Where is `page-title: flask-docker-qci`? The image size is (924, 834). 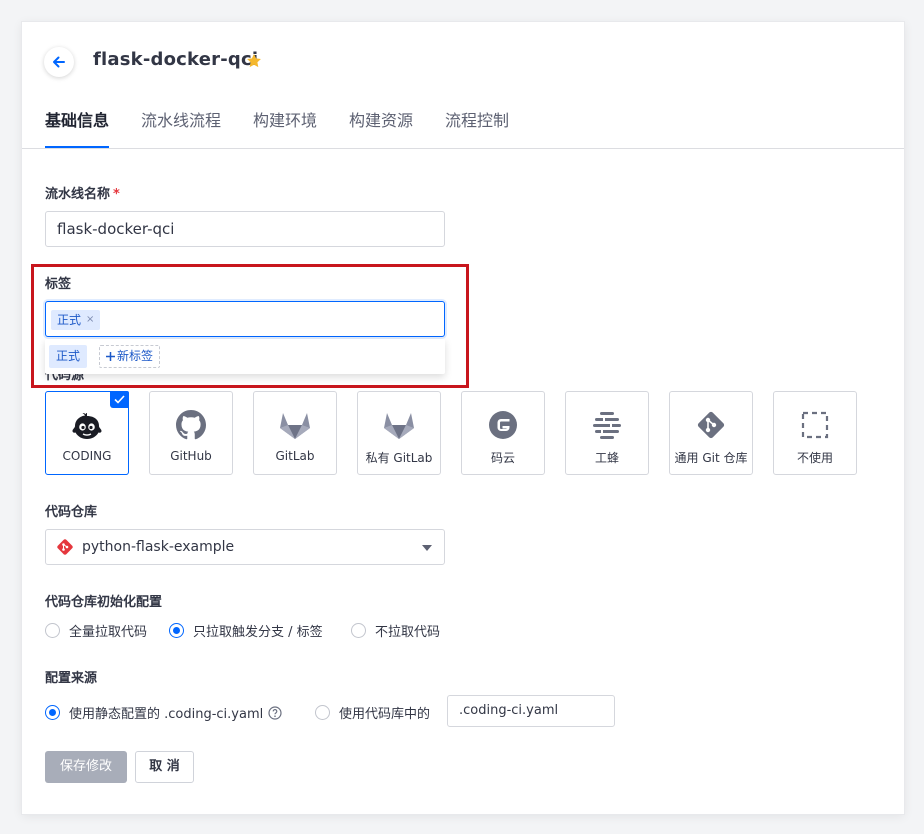
page-title: flask-docker-qci is located at coordinates (176, 59).